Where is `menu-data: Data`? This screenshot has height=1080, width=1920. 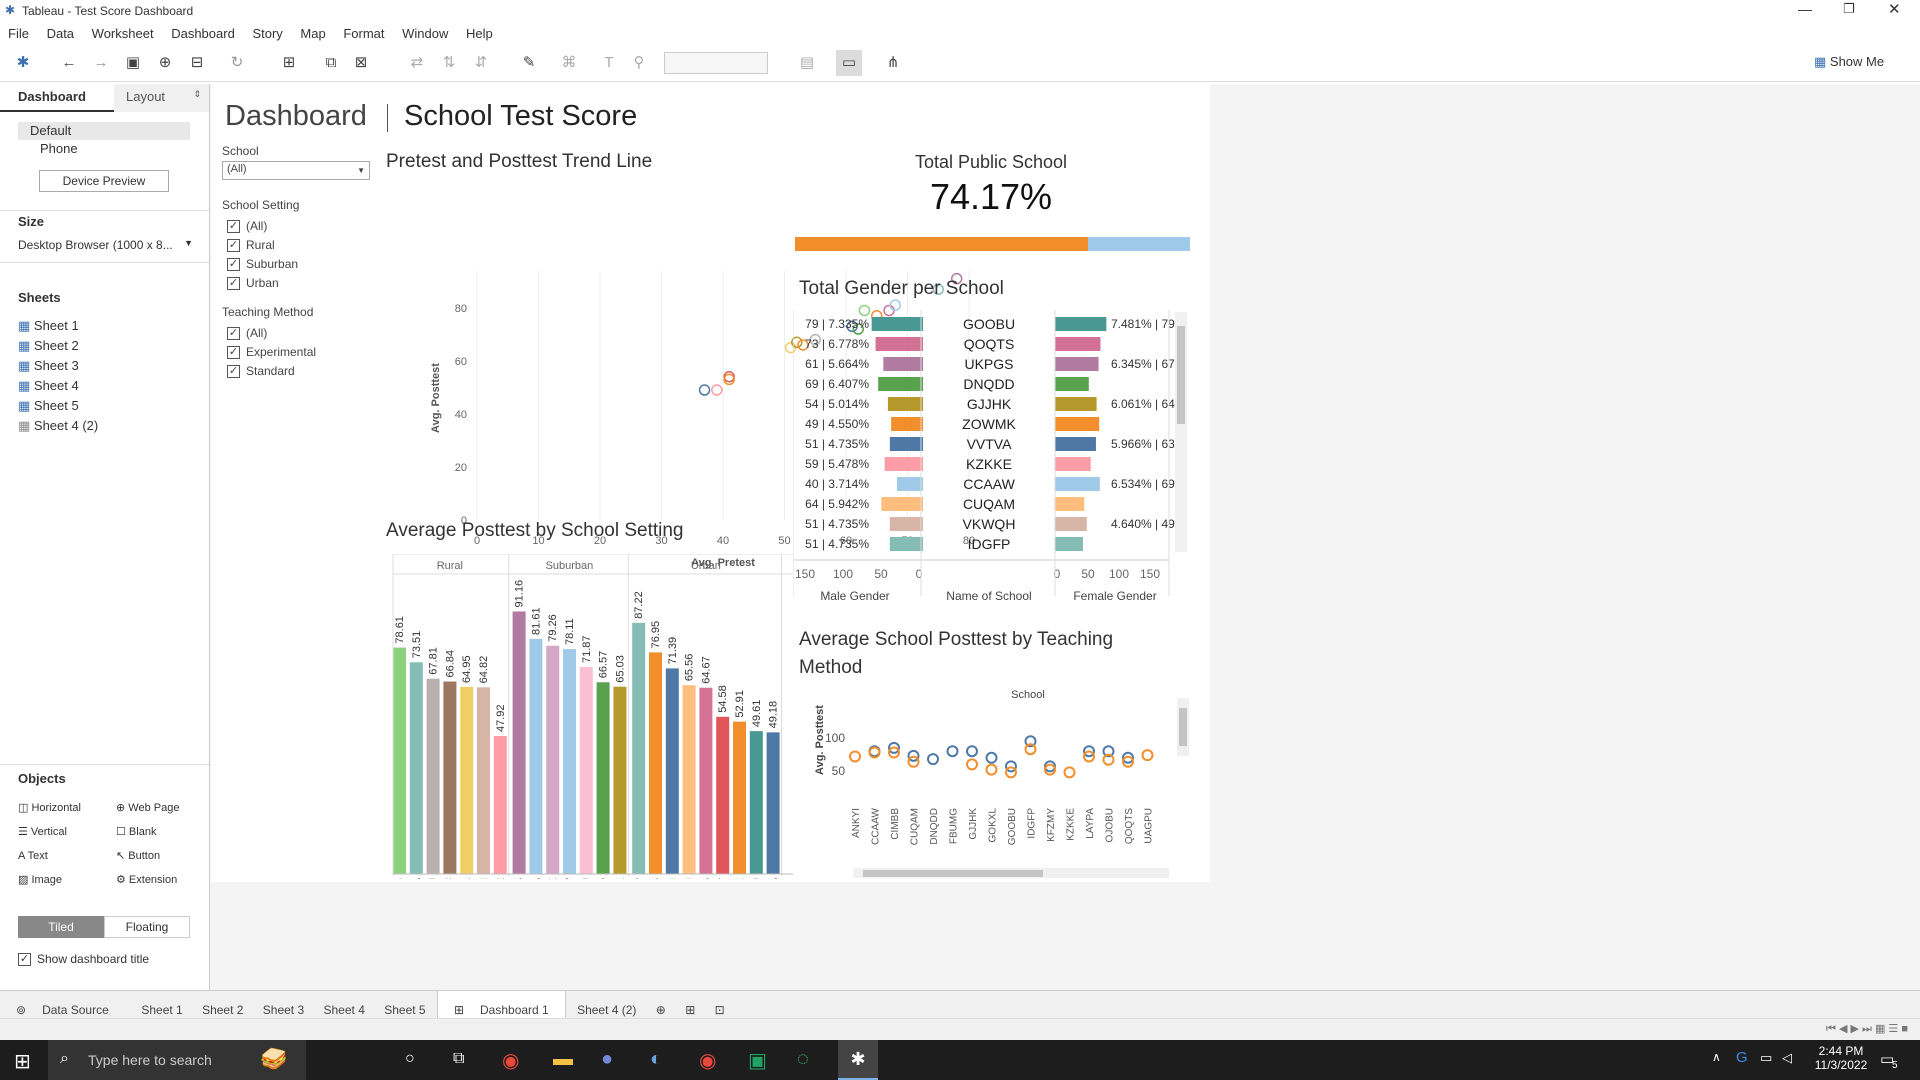
menu-data: Data is located at coordinates (60, 33).